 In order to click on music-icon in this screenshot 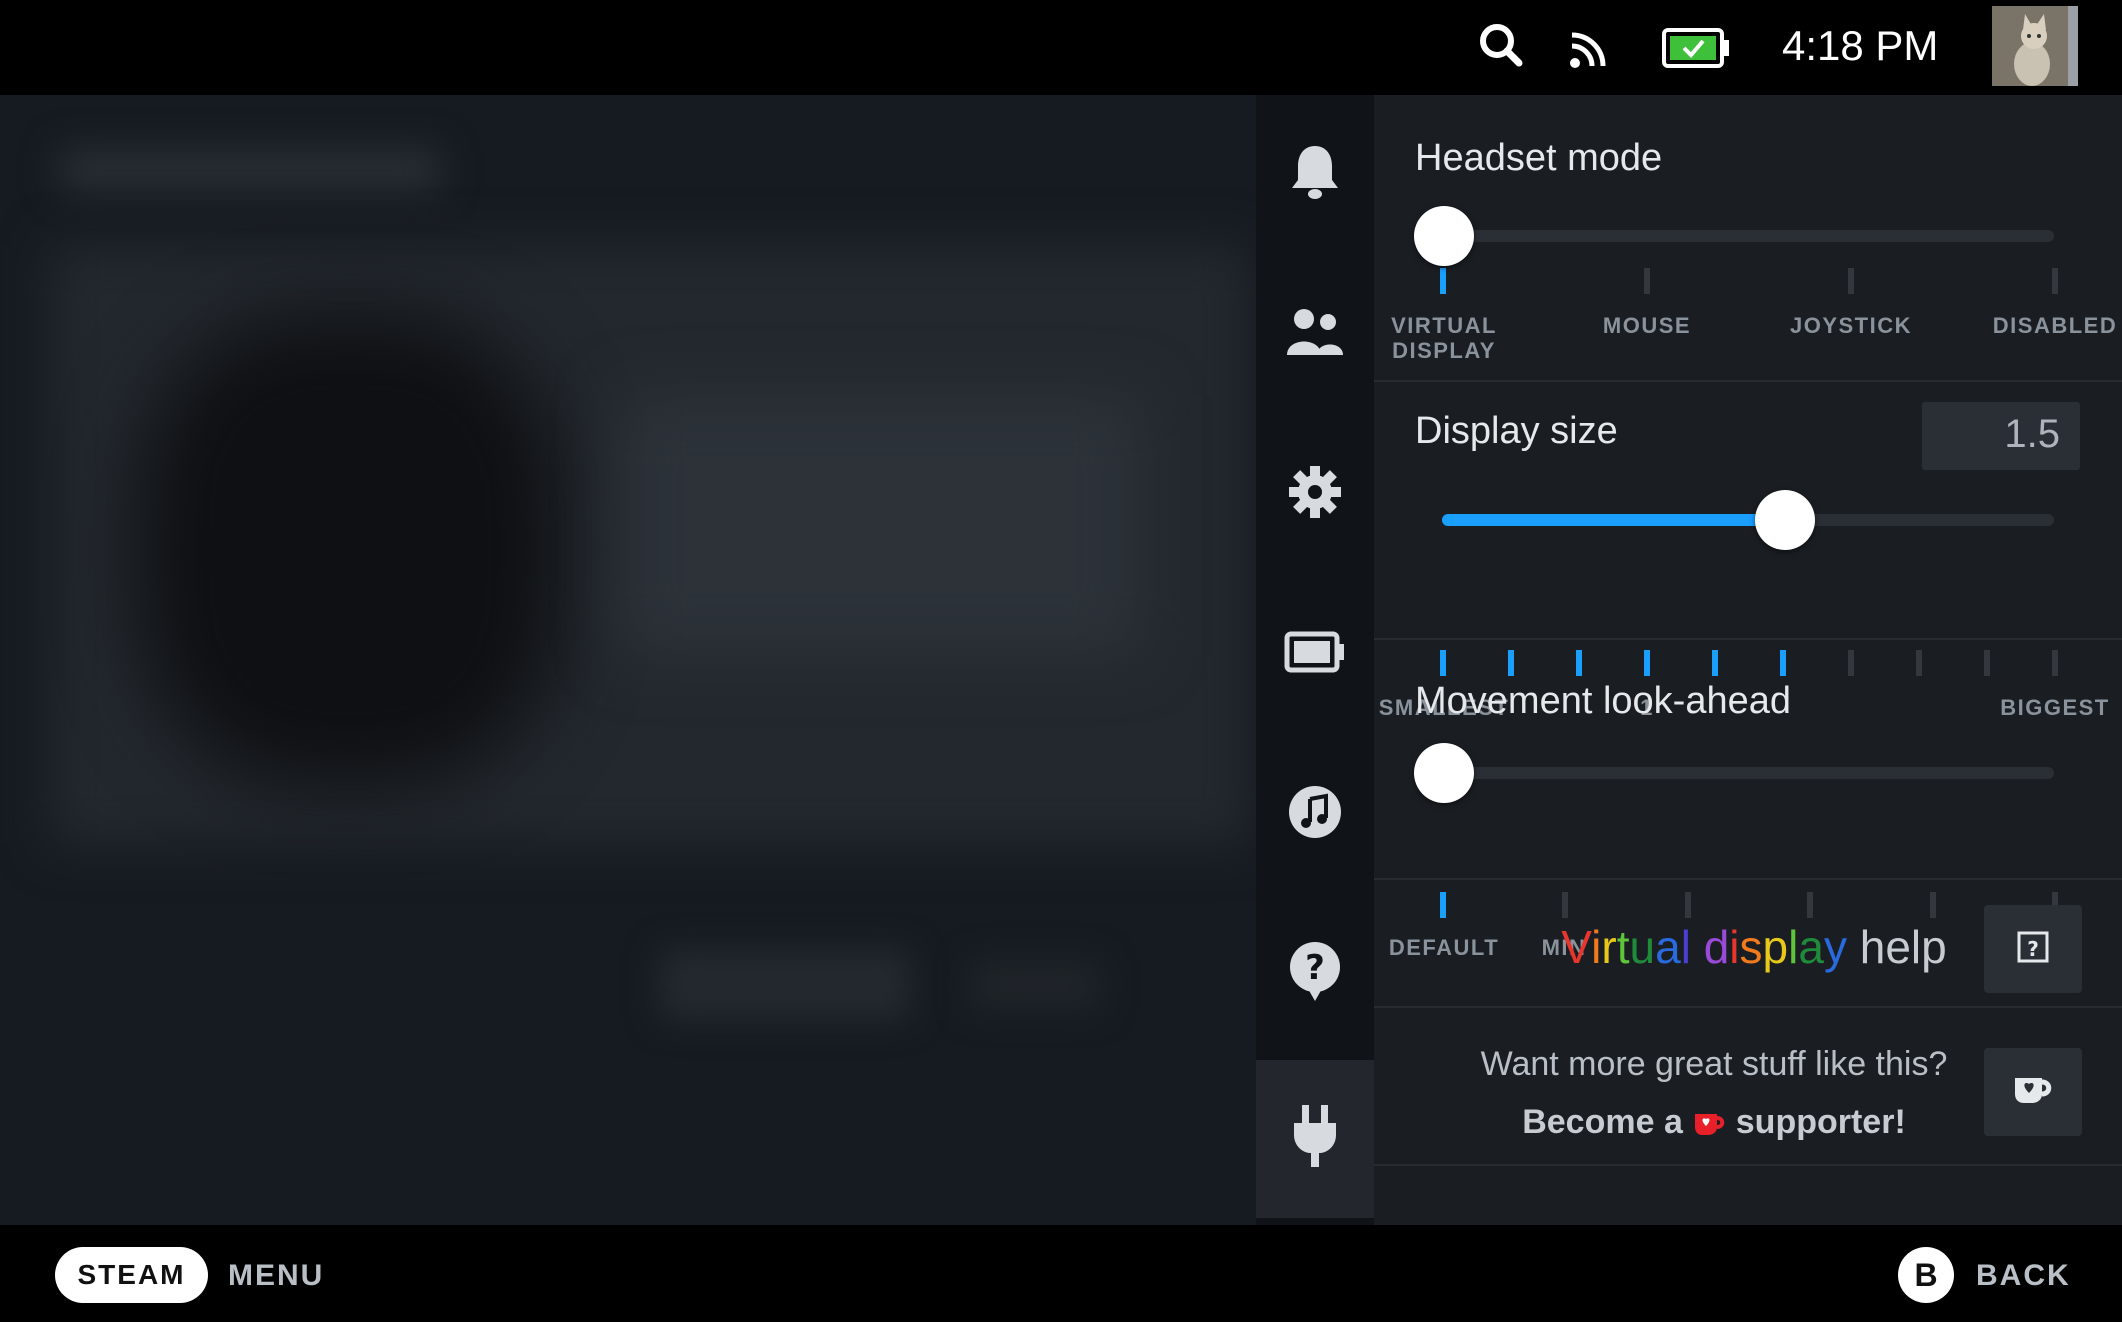, I will do `click(1315, 814)`.